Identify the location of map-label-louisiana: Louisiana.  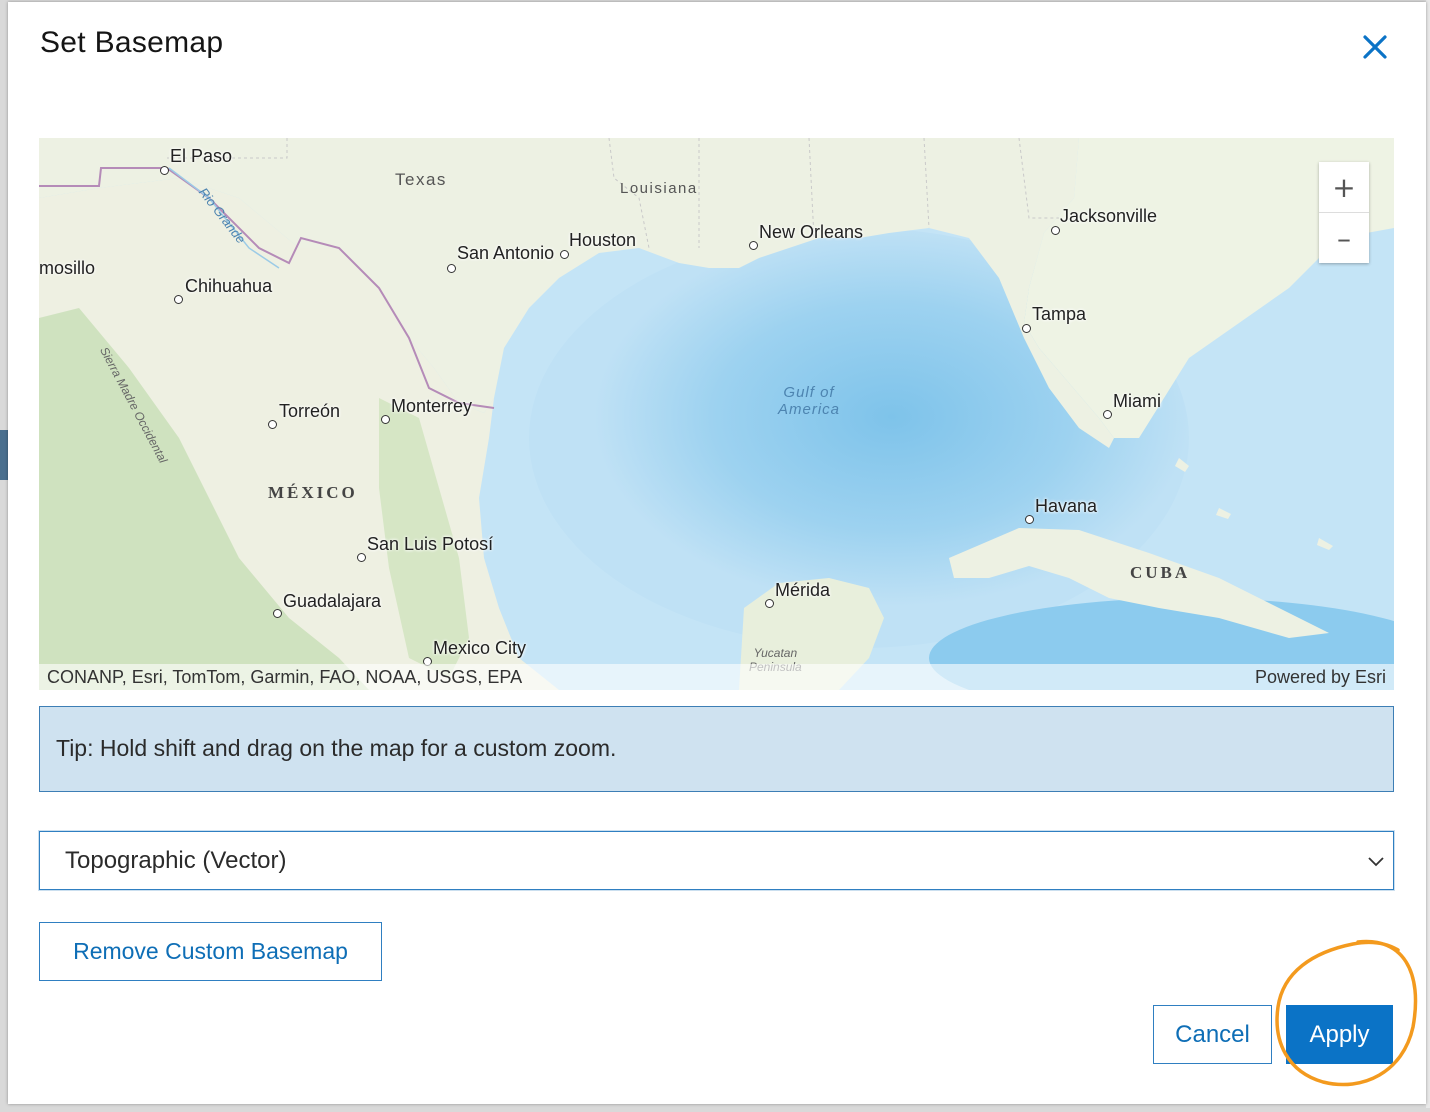
(659, 188).